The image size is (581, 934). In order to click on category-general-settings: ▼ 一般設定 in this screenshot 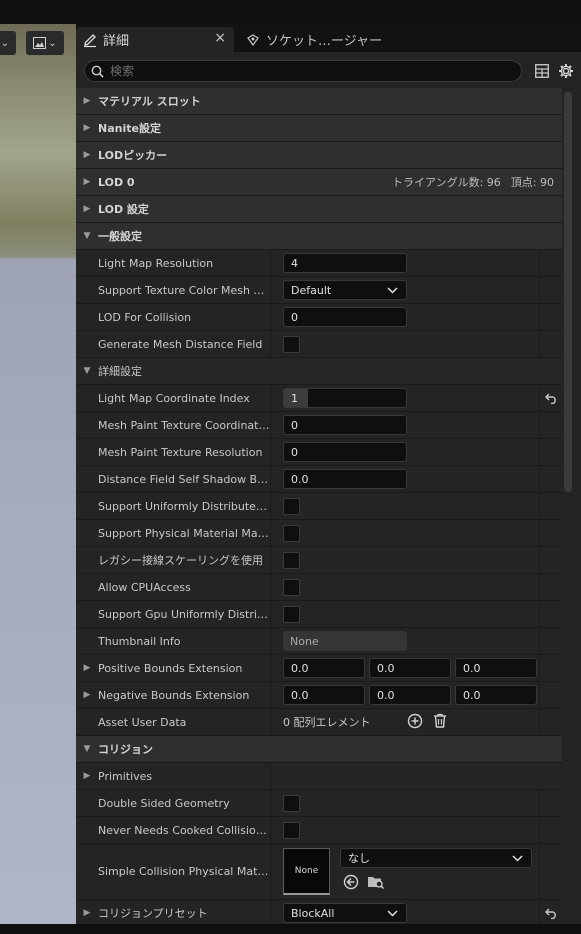, I will do `click(319, 236)`.